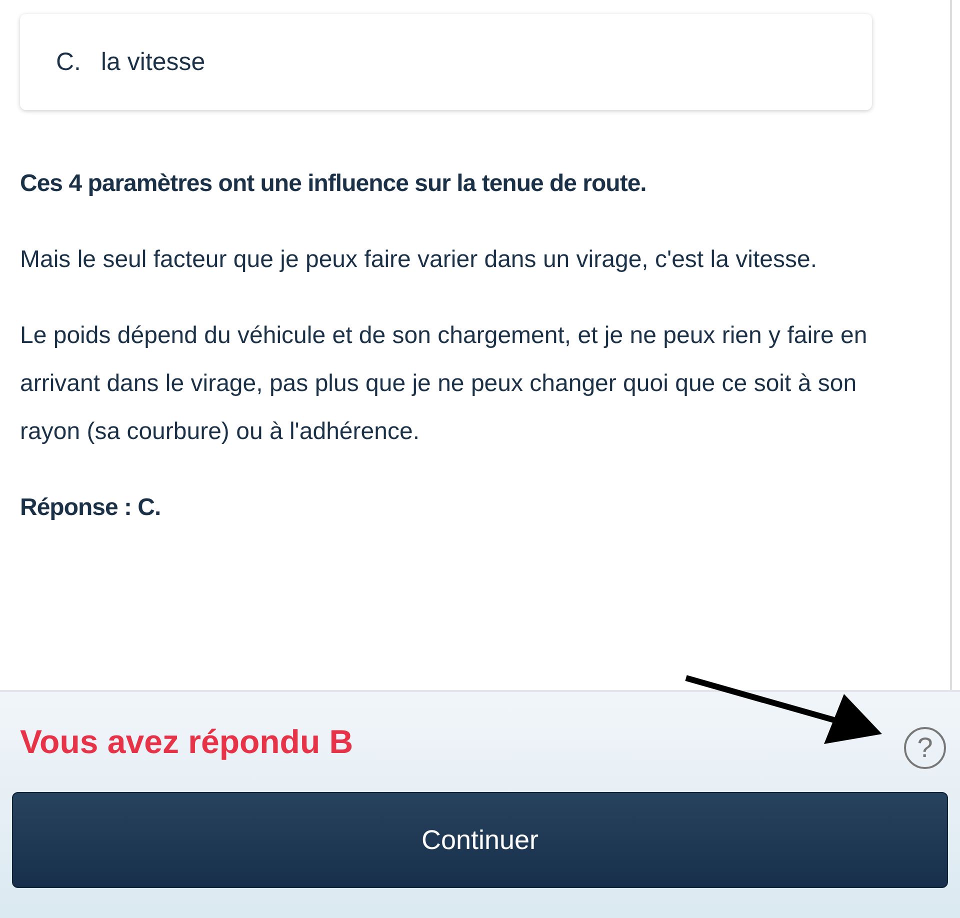  What do you see at coordinates (187, 742) in the screenshot?
I see `result-text: Vous avez répondu B` at bounding box center [187, 742].